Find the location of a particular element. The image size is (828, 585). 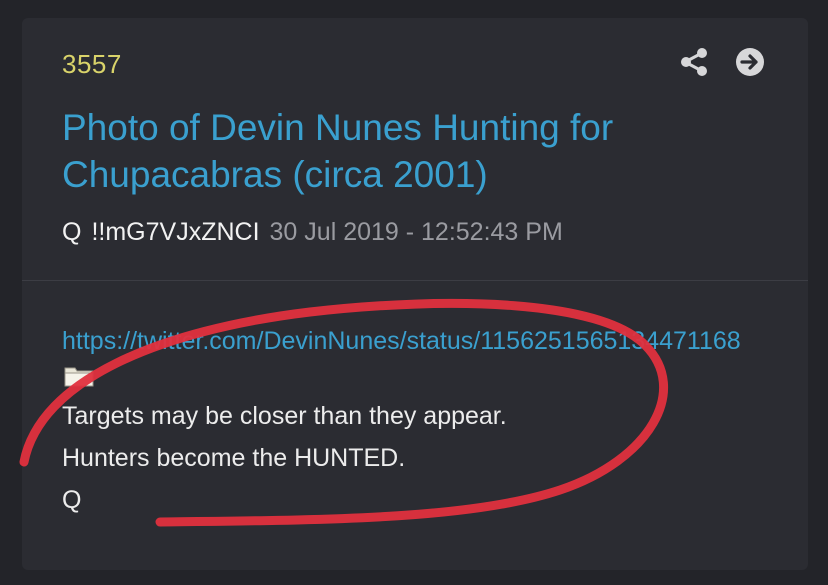

post-line-3: Q is located at coordinates (72, 500).